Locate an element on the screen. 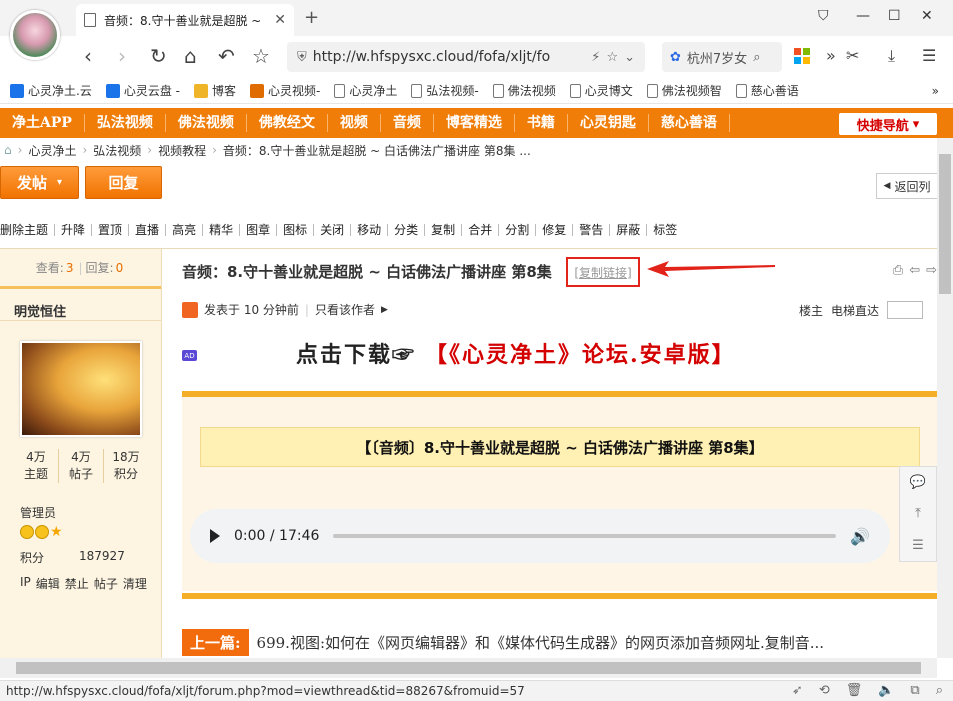  scissors-icon: ✂ is located at coordinates (852, 56).